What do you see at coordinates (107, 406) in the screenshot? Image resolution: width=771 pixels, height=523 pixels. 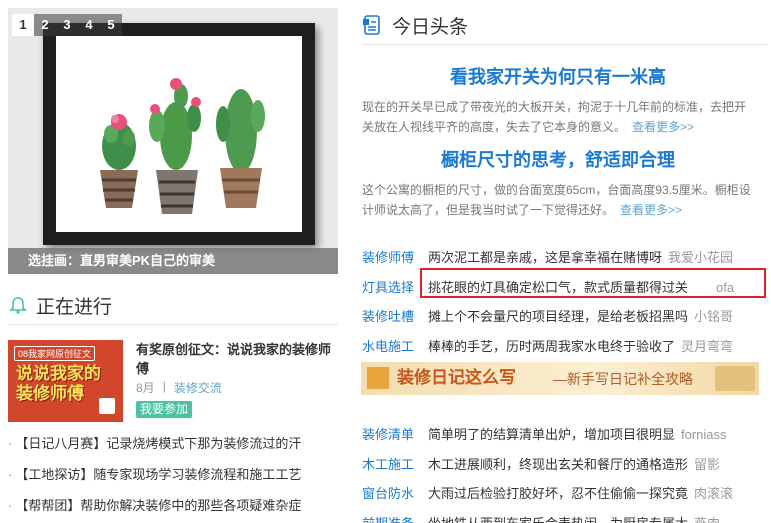 I see `gift-icon` at bounding box center [107, 406].